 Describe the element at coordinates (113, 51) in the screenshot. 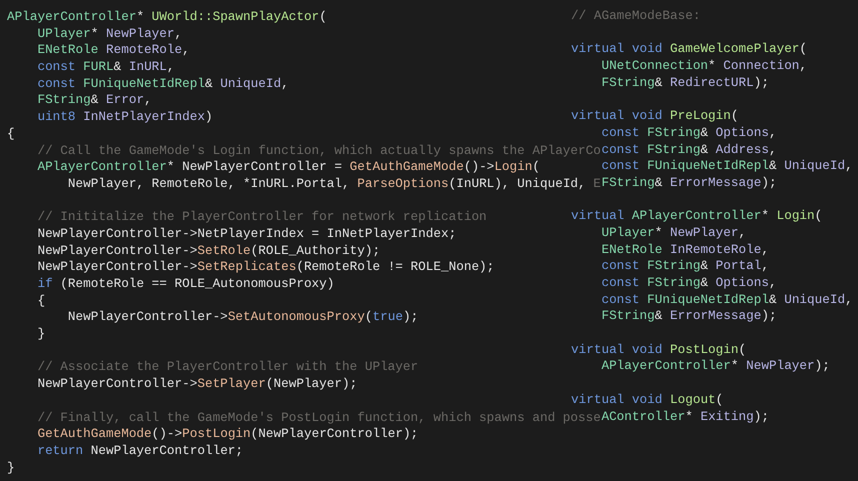

I see `code-line: ENetRole RemoteRole,` at that location.